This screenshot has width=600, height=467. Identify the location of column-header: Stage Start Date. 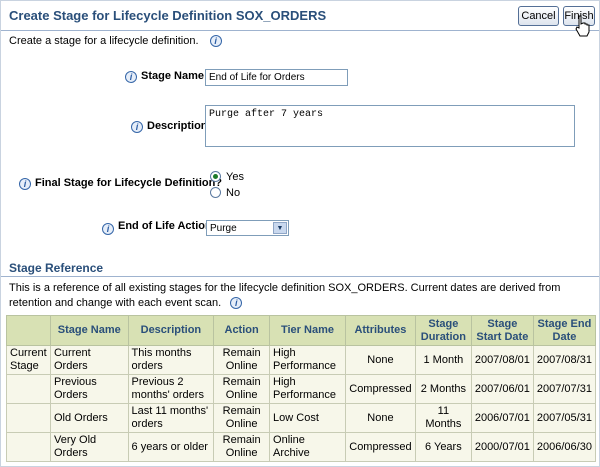
(502, 330).